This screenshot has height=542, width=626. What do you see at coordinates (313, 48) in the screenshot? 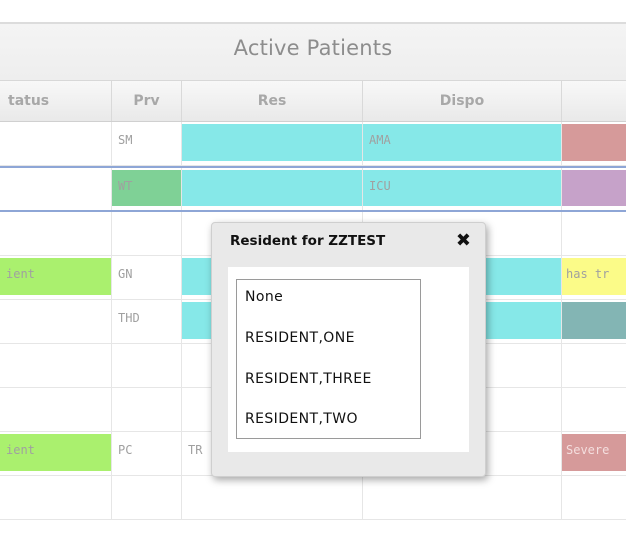
I see `page-title: Active Patients` at bounding box center [313, 48].